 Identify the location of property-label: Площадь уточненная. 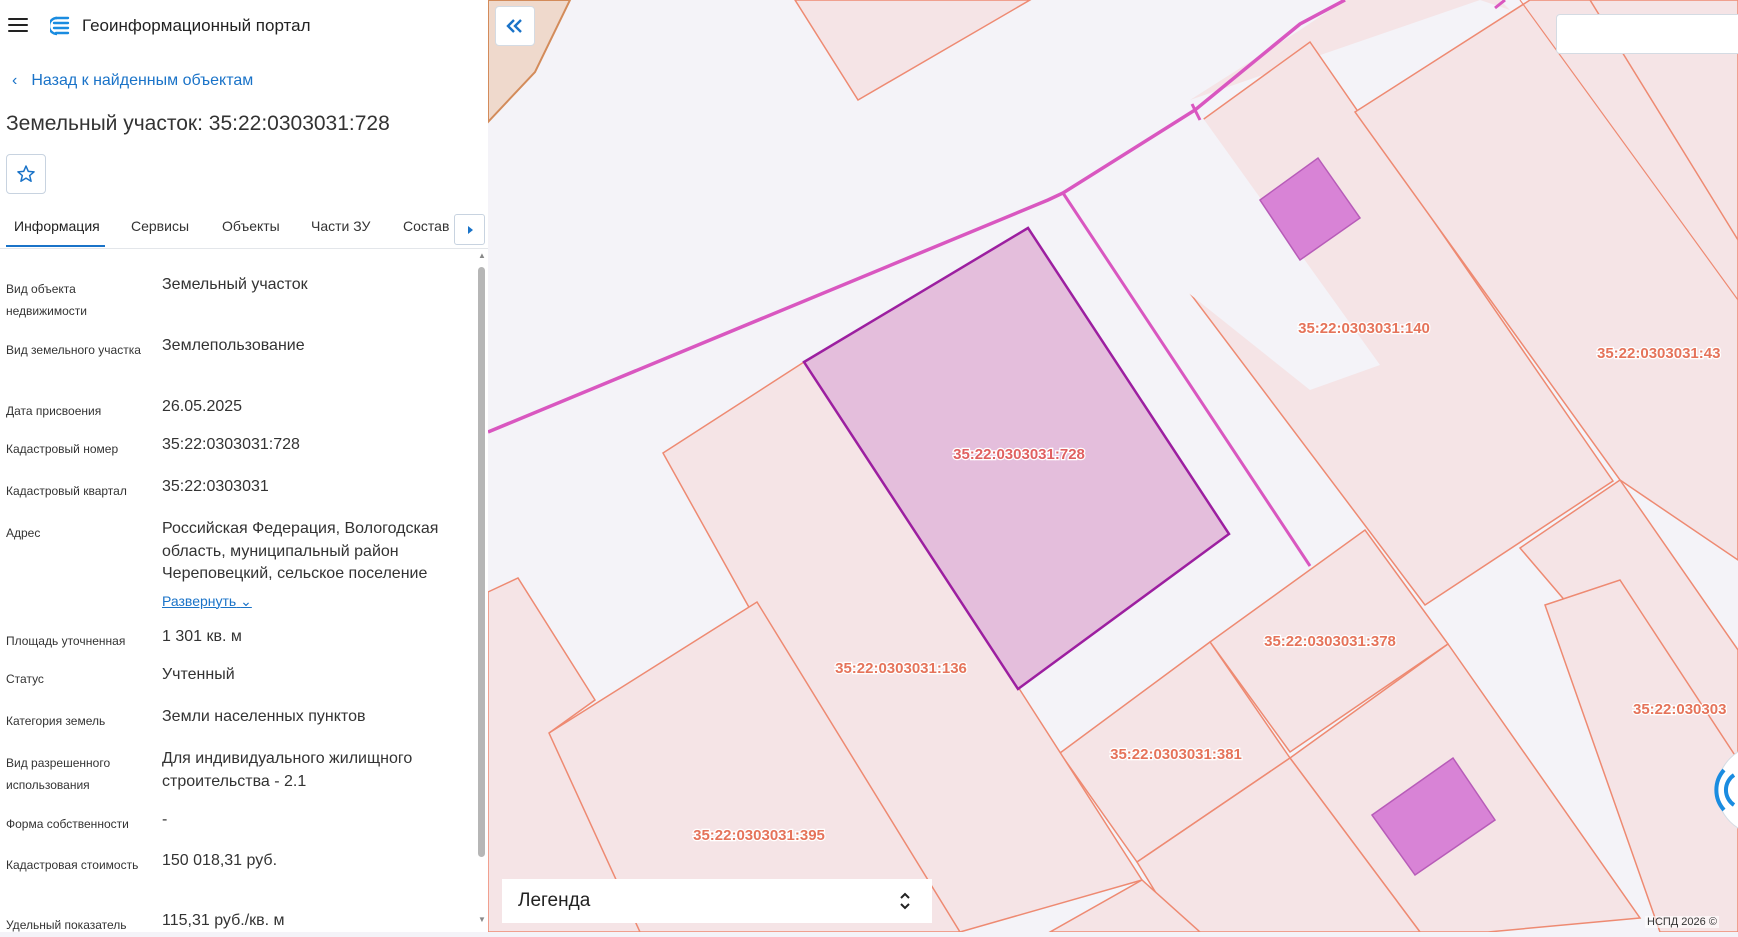
(66, 641).